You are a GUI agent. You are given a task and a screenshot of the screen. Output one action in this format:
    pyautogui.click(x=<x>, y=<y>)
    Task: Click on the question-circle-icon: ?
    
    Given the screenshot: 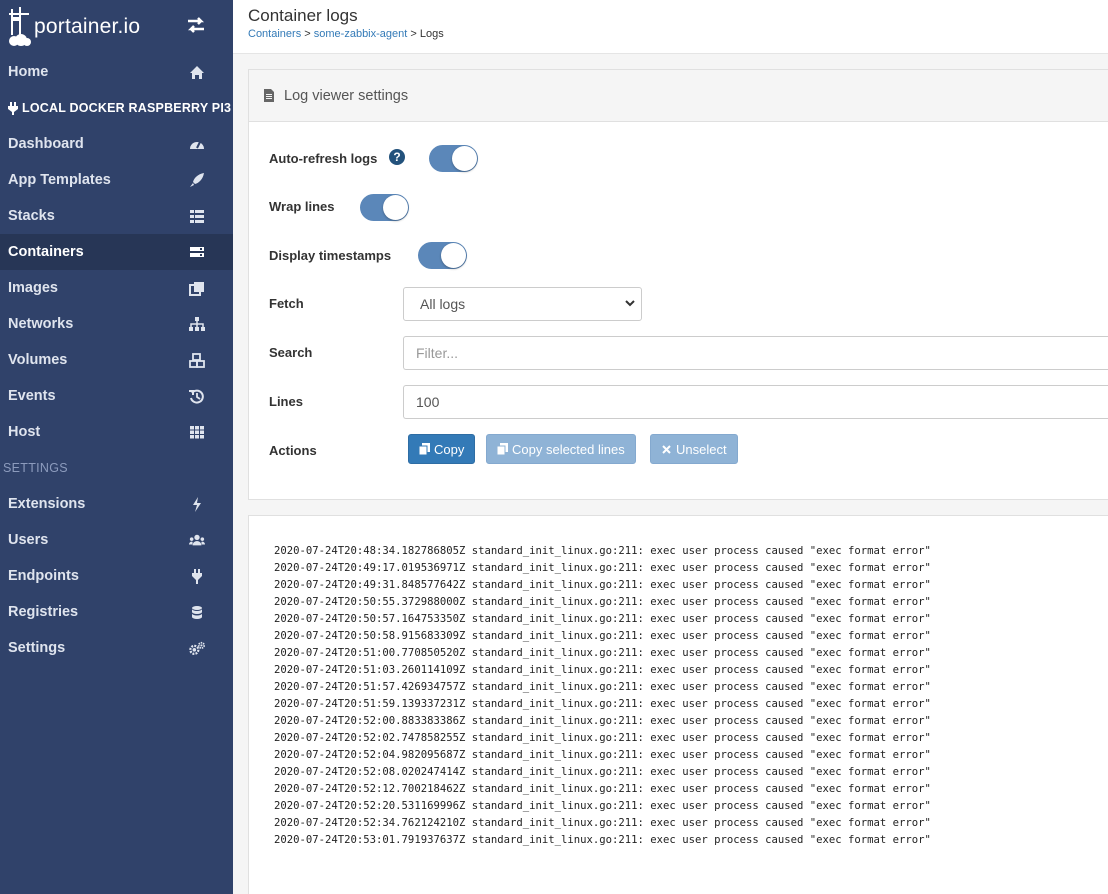 What is the action you would take?
    pyautogui.click(x=397, y=157)
    